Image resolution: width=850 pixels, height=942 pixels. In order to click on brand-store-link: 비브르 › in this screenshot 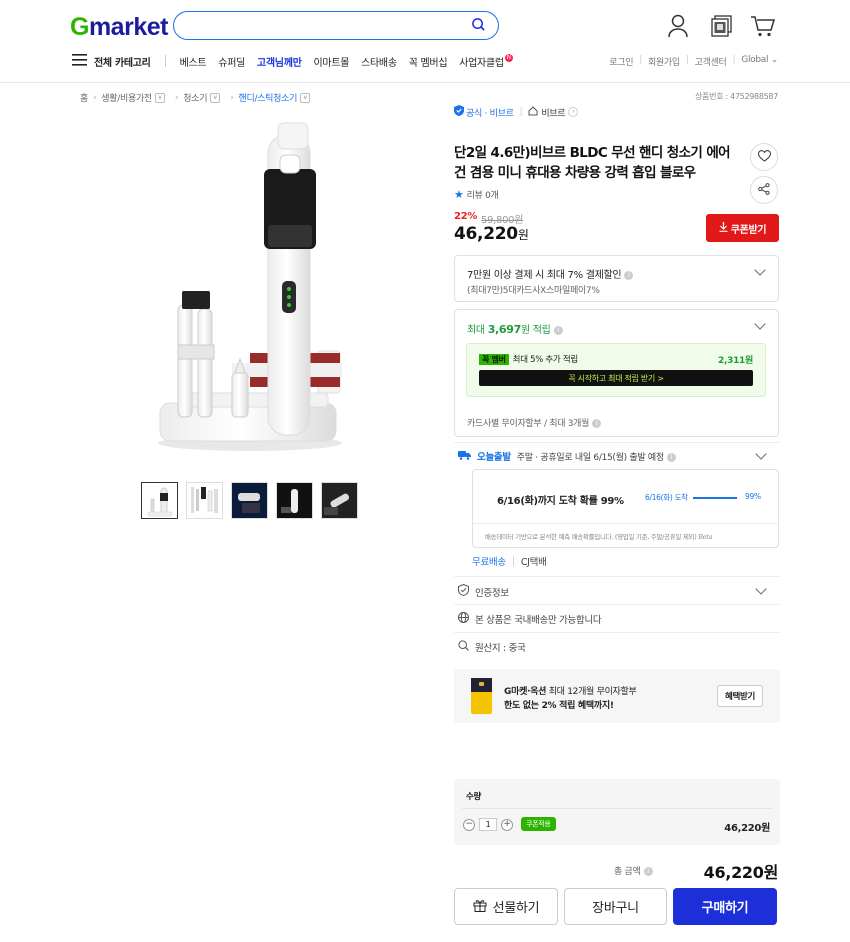, I will do `click(553, 112)`.